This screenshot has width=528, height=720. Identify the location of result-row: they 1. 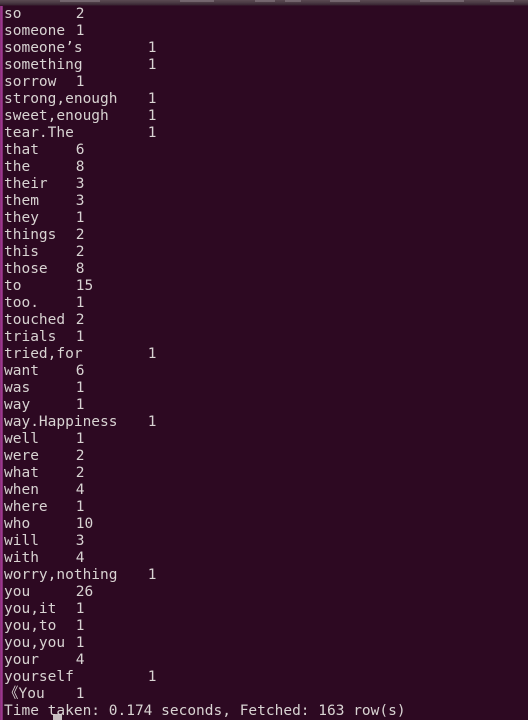
(266, 218).